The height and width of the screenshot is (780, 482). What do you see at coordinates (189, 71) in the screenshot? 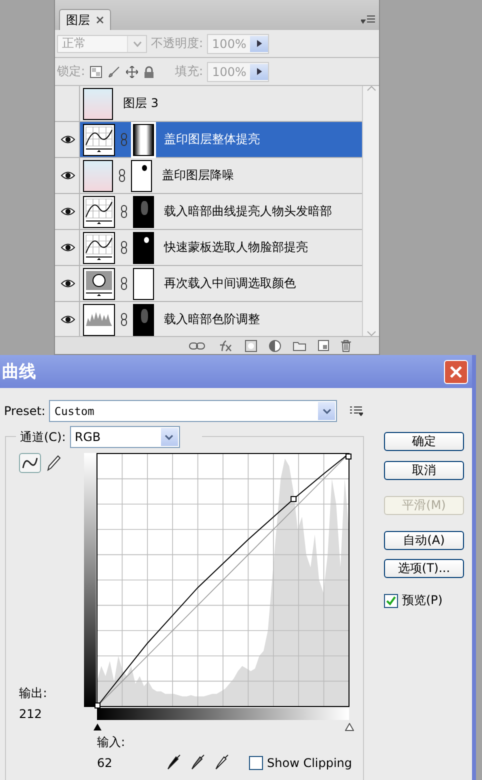
I see `fill-label: 填充:` at bounding box center [189, 71].